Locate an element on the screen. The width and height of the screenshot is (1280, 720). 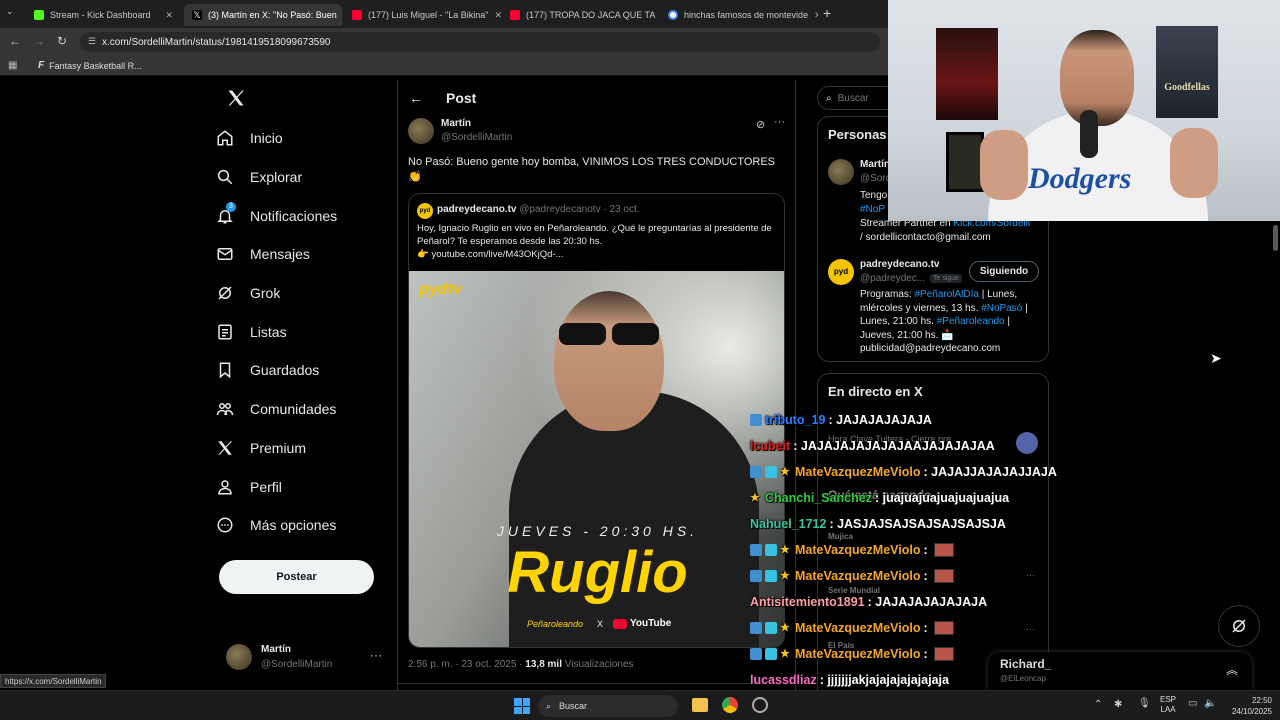
nav-more: Más opciones is located at coordinates (306, 525).